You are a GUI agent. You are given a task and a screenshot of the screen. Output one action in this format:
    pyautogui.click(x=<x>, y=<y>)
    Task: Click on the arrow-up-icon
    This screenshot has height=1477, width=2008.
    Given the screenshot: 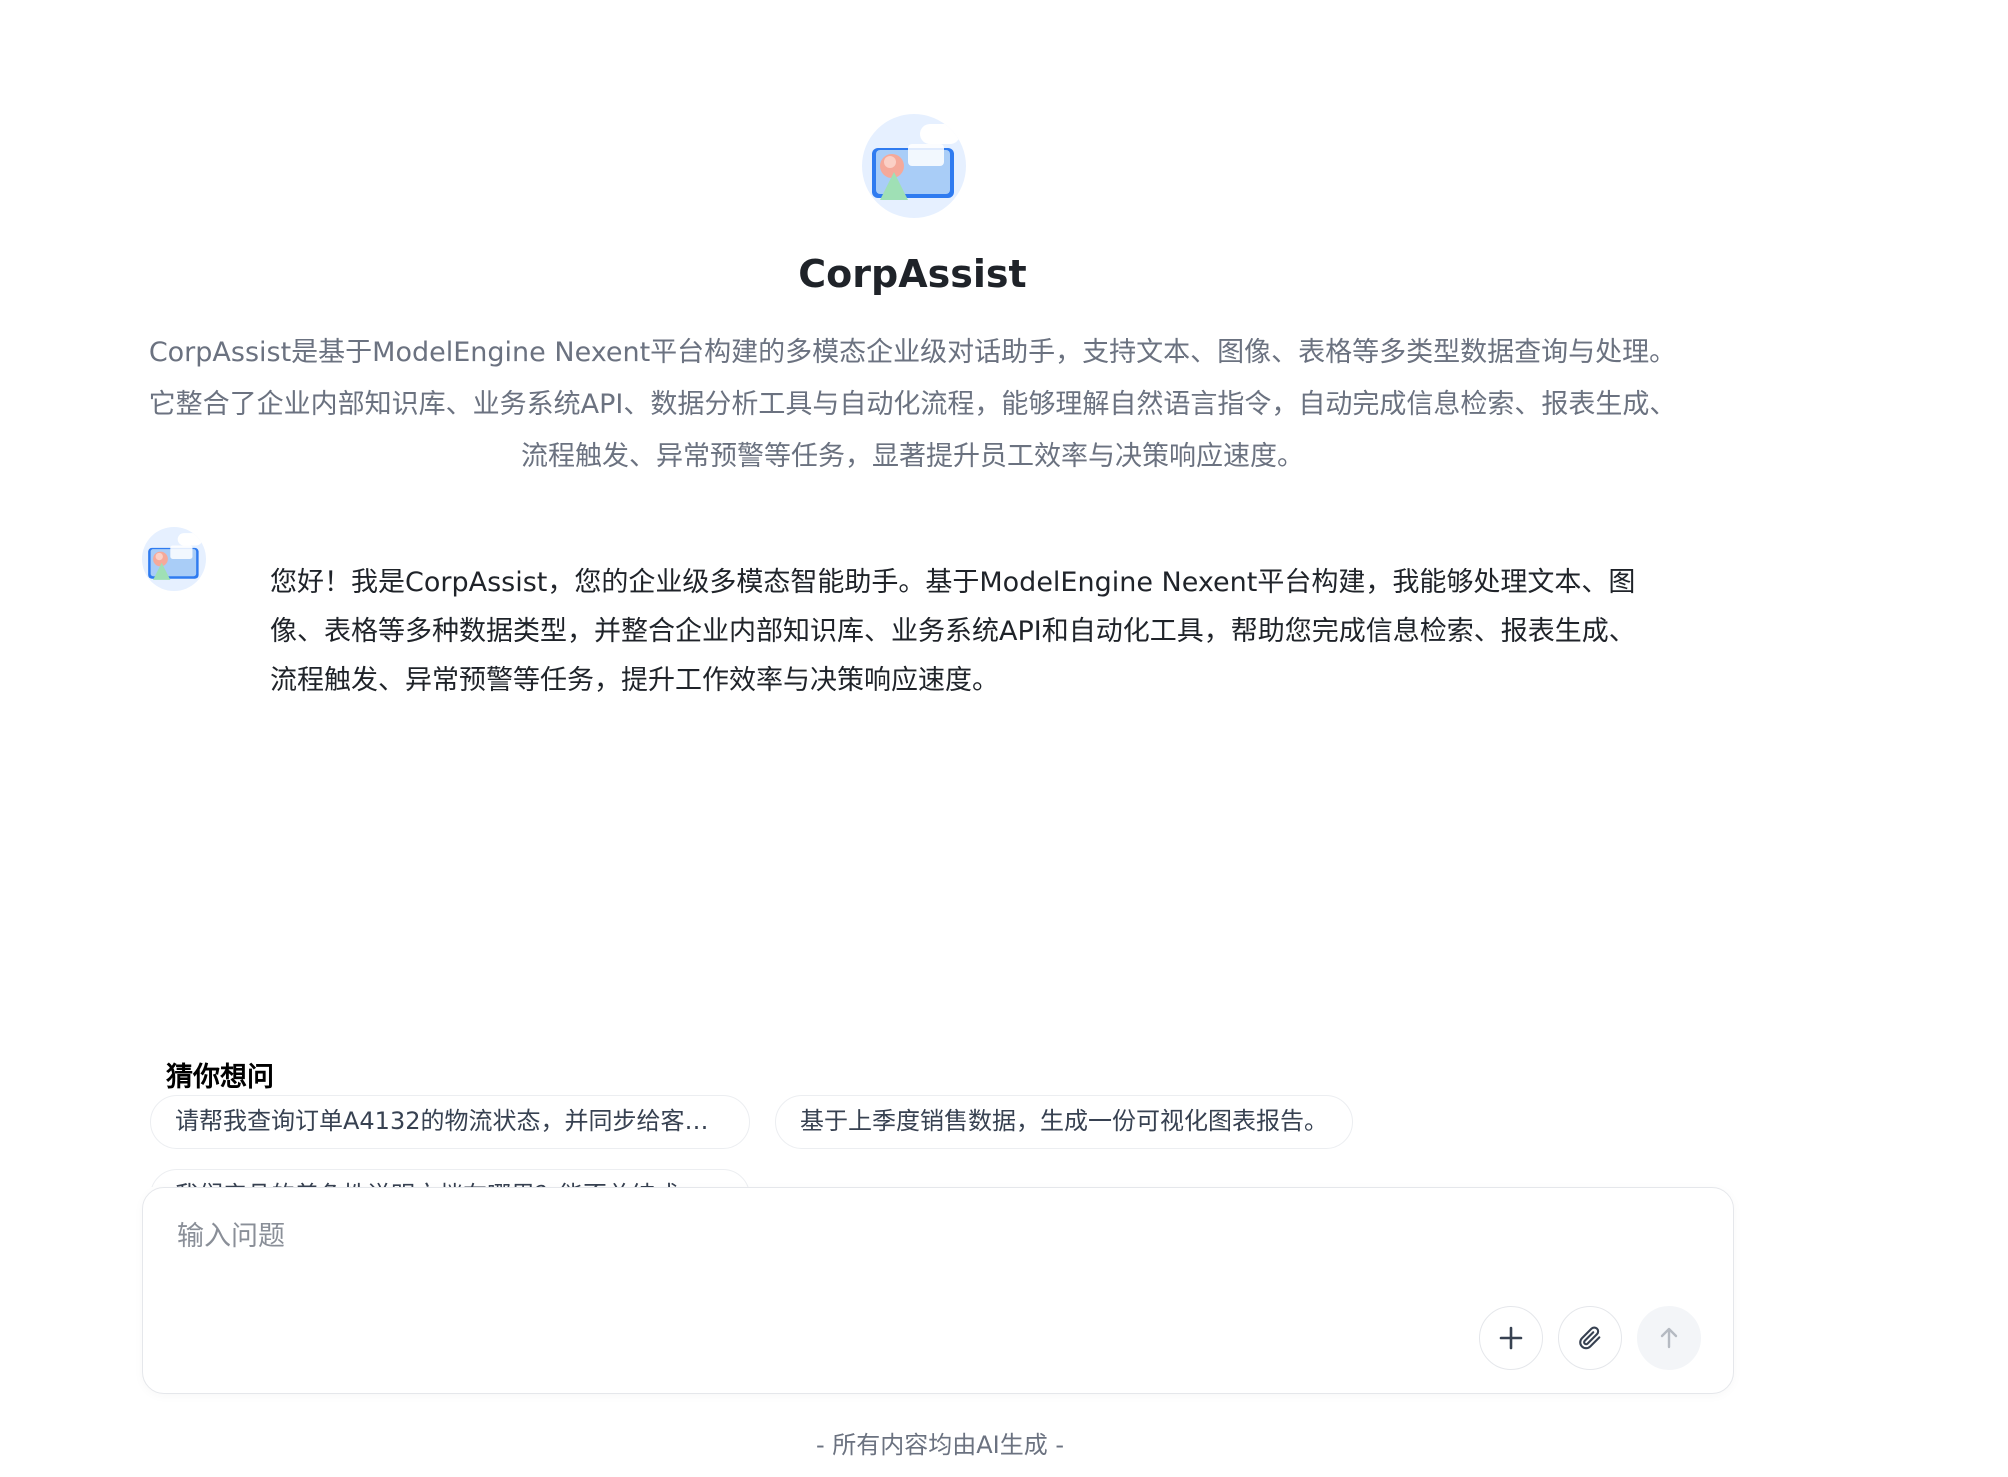 What is the action you would take?
    pyautogui.click(x=1669, y=1338)
    